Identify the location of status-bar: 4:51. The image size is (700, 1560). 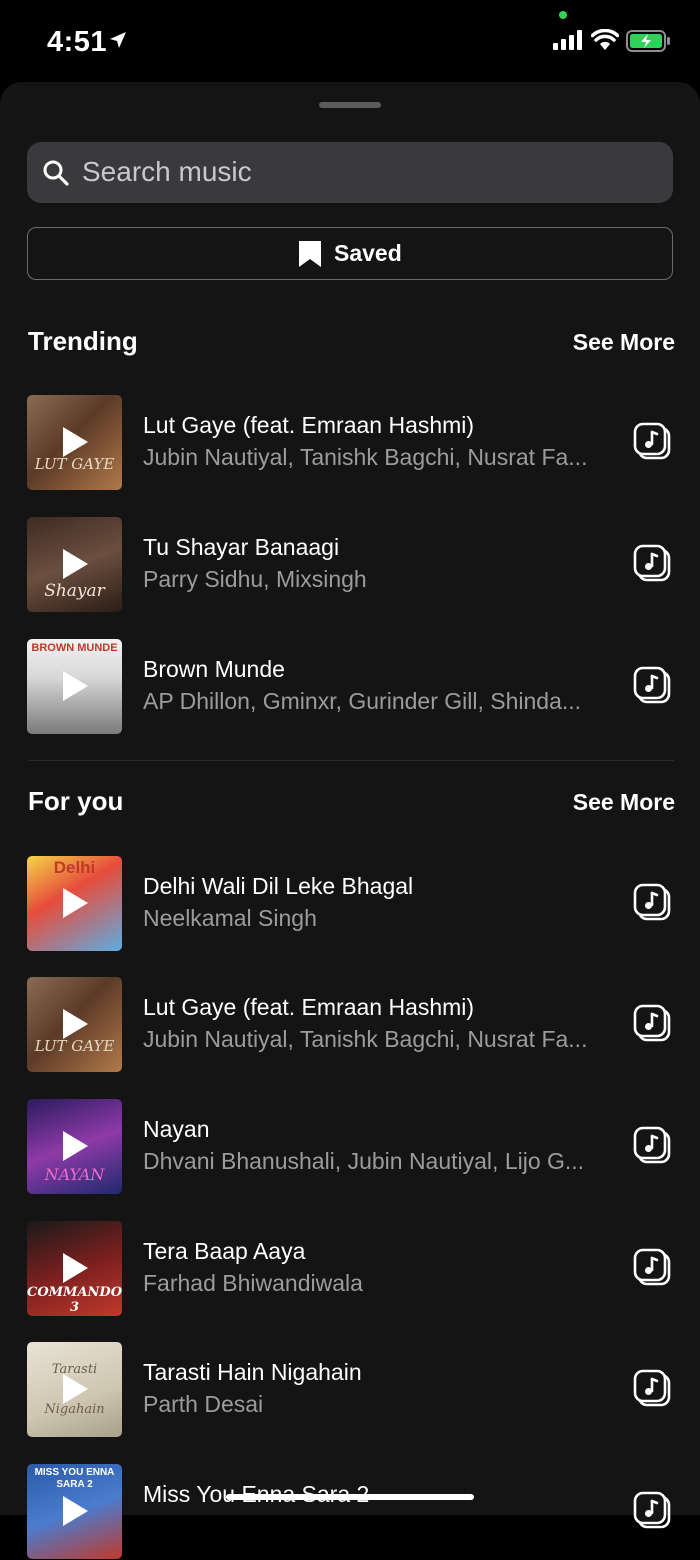
(350, 41).